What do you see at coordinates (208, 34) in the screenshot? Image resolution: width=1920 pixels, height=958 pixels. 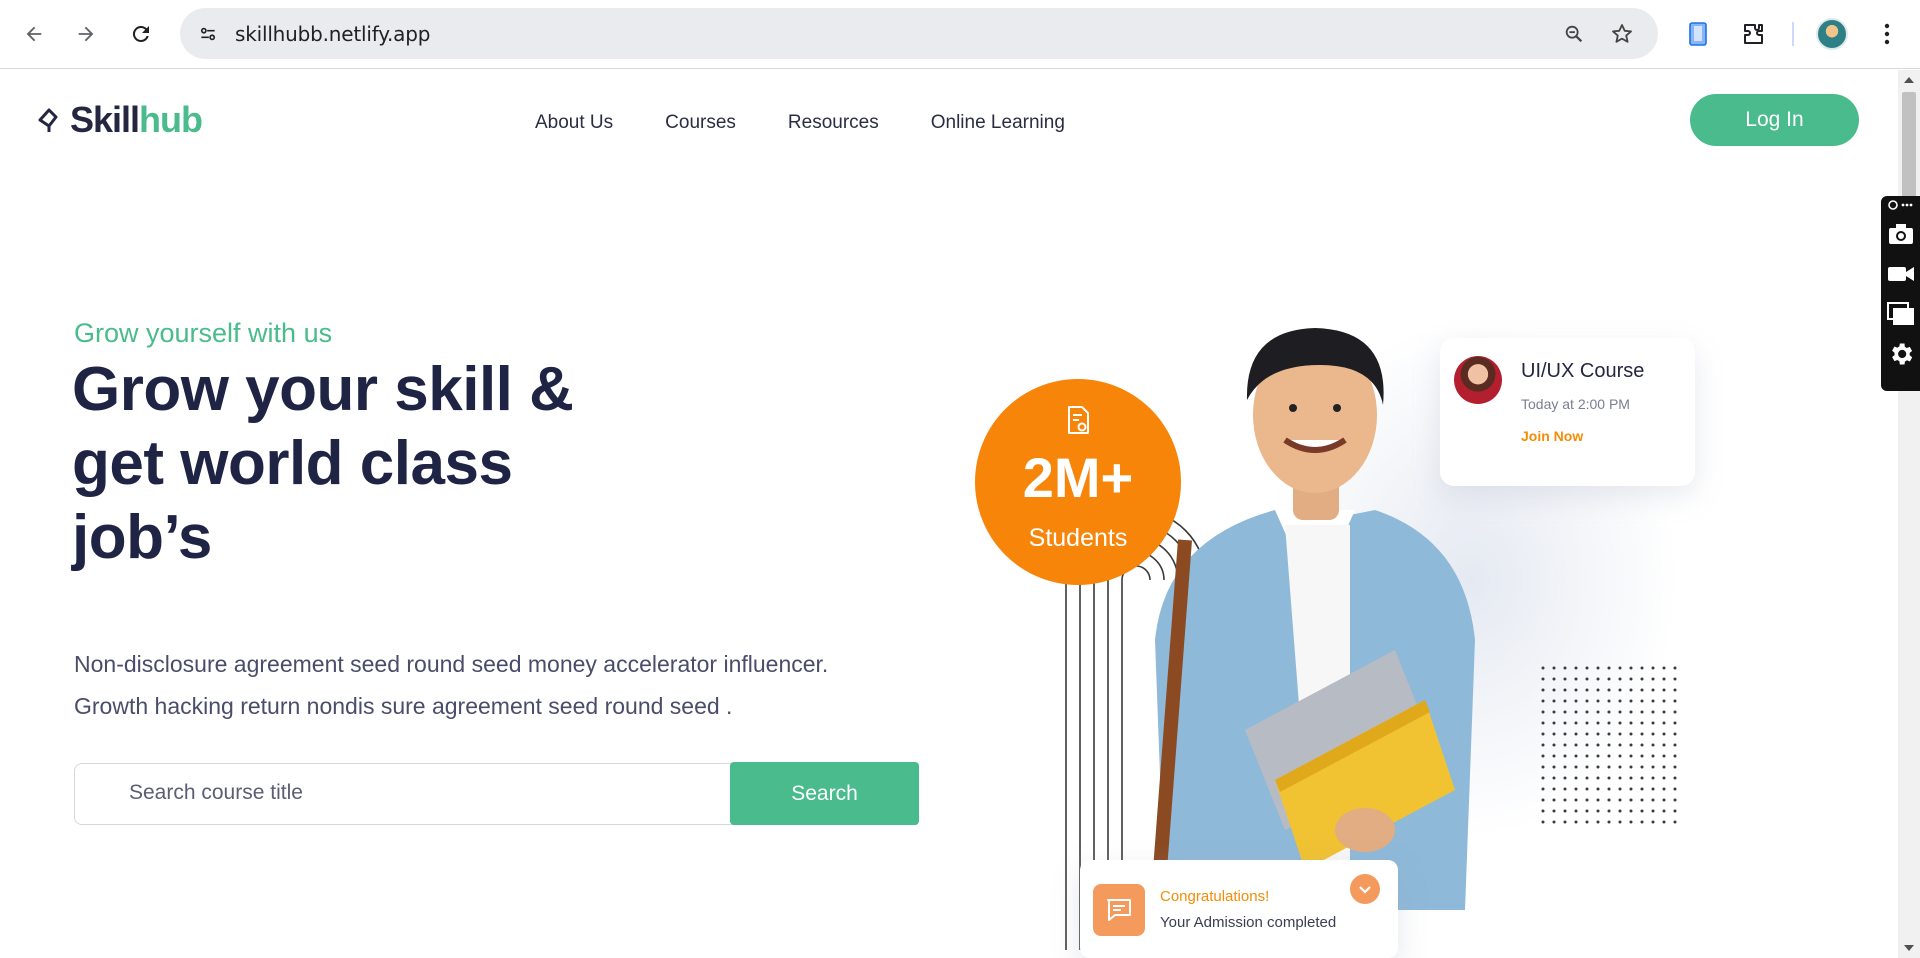 I see `site-info-icon` at bounding box center [208, 34].